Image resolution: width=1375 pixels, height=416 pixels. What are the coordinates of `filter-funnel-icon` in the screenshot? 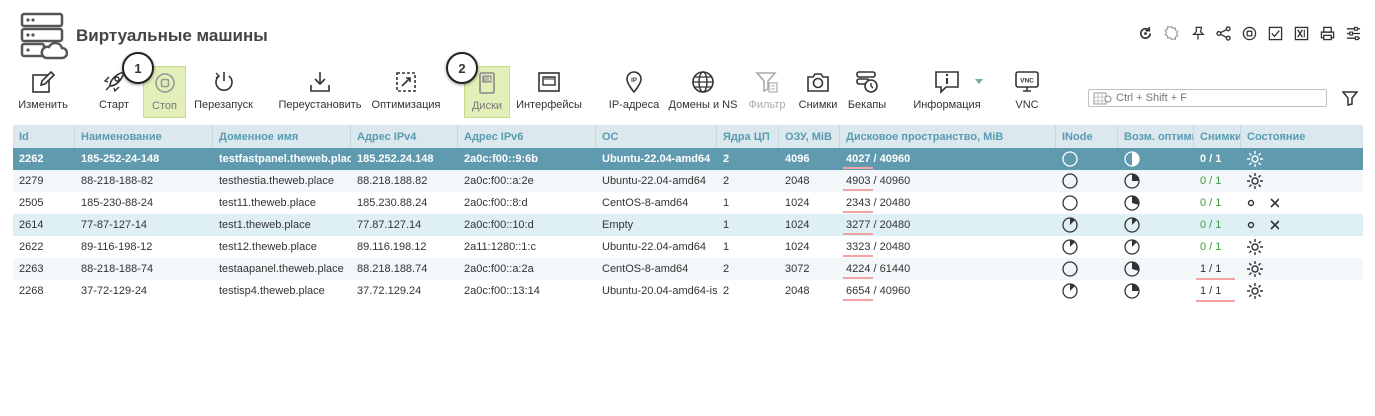 It's located at (767, 82).